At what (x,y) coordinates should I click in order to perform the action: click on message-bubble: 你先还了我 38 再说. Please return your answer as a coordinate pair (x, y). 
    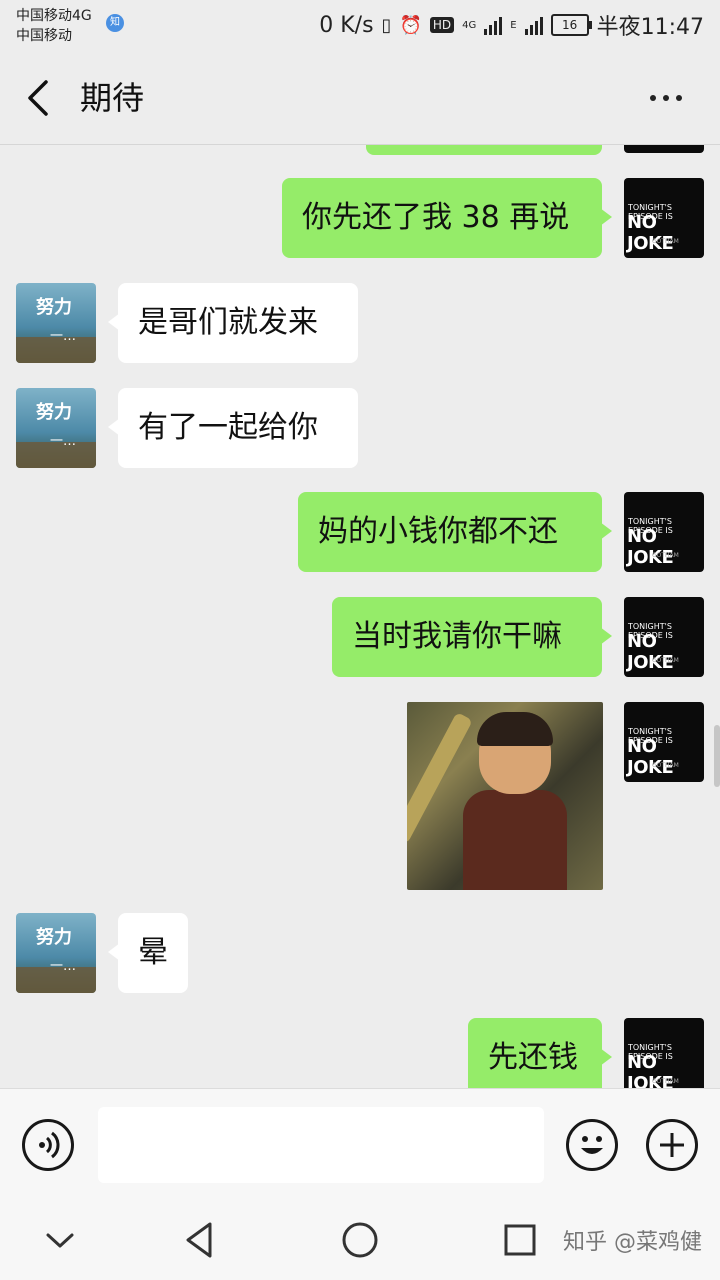
    Looking at the image, I should click on (447, 218).